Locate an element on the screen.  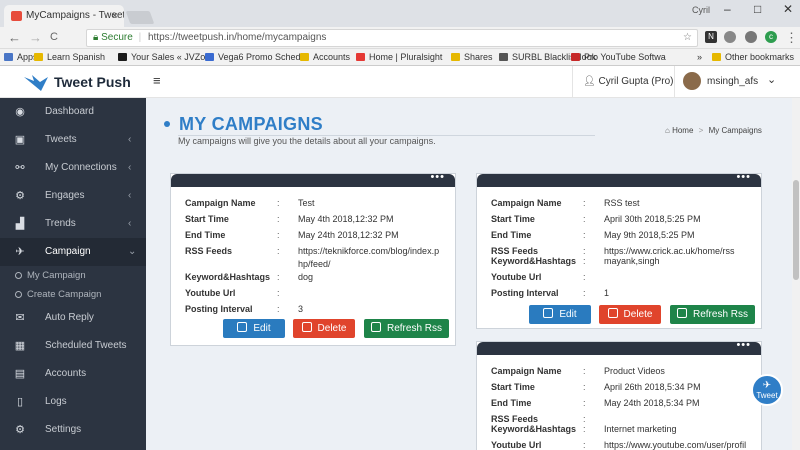
bookmark-item: » is located at coordinates (699, 57).